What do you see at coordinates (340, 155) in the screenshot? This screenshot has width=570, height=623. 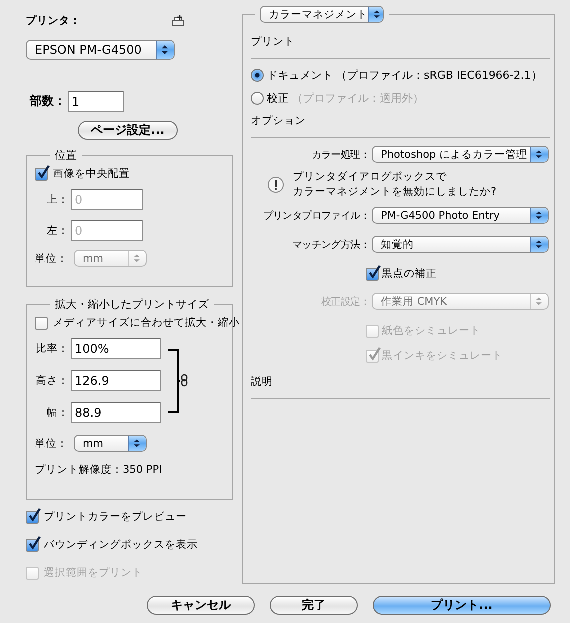 I see `setting-label: カラー処理：` at bounding box center [340, 155].